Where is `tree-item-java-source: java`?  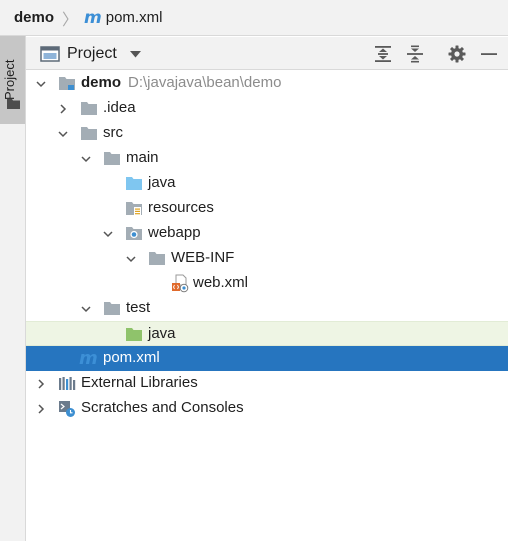 tree-item-java-source: java is located at coordinates (267, 183).